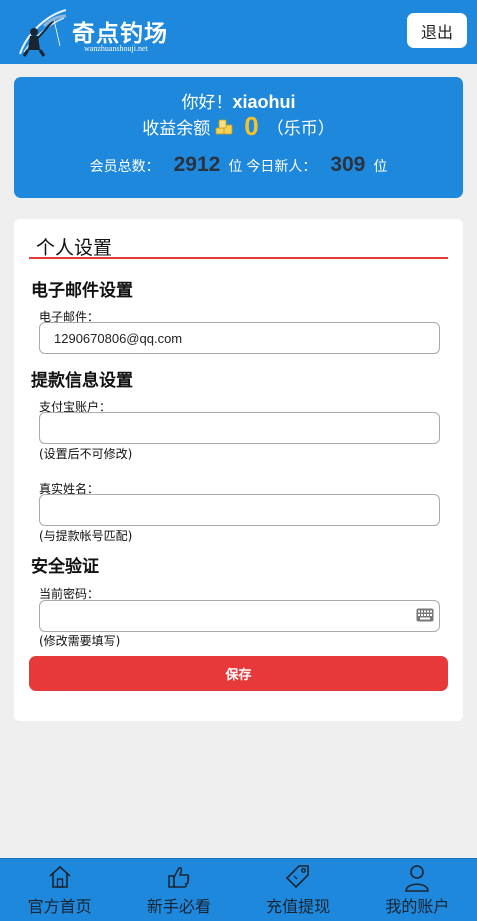 The image size is (477, 921). What do you see at coordinates (60, 876) in the screenshot?
I see `home-icon` at bounding box center [60, 876].